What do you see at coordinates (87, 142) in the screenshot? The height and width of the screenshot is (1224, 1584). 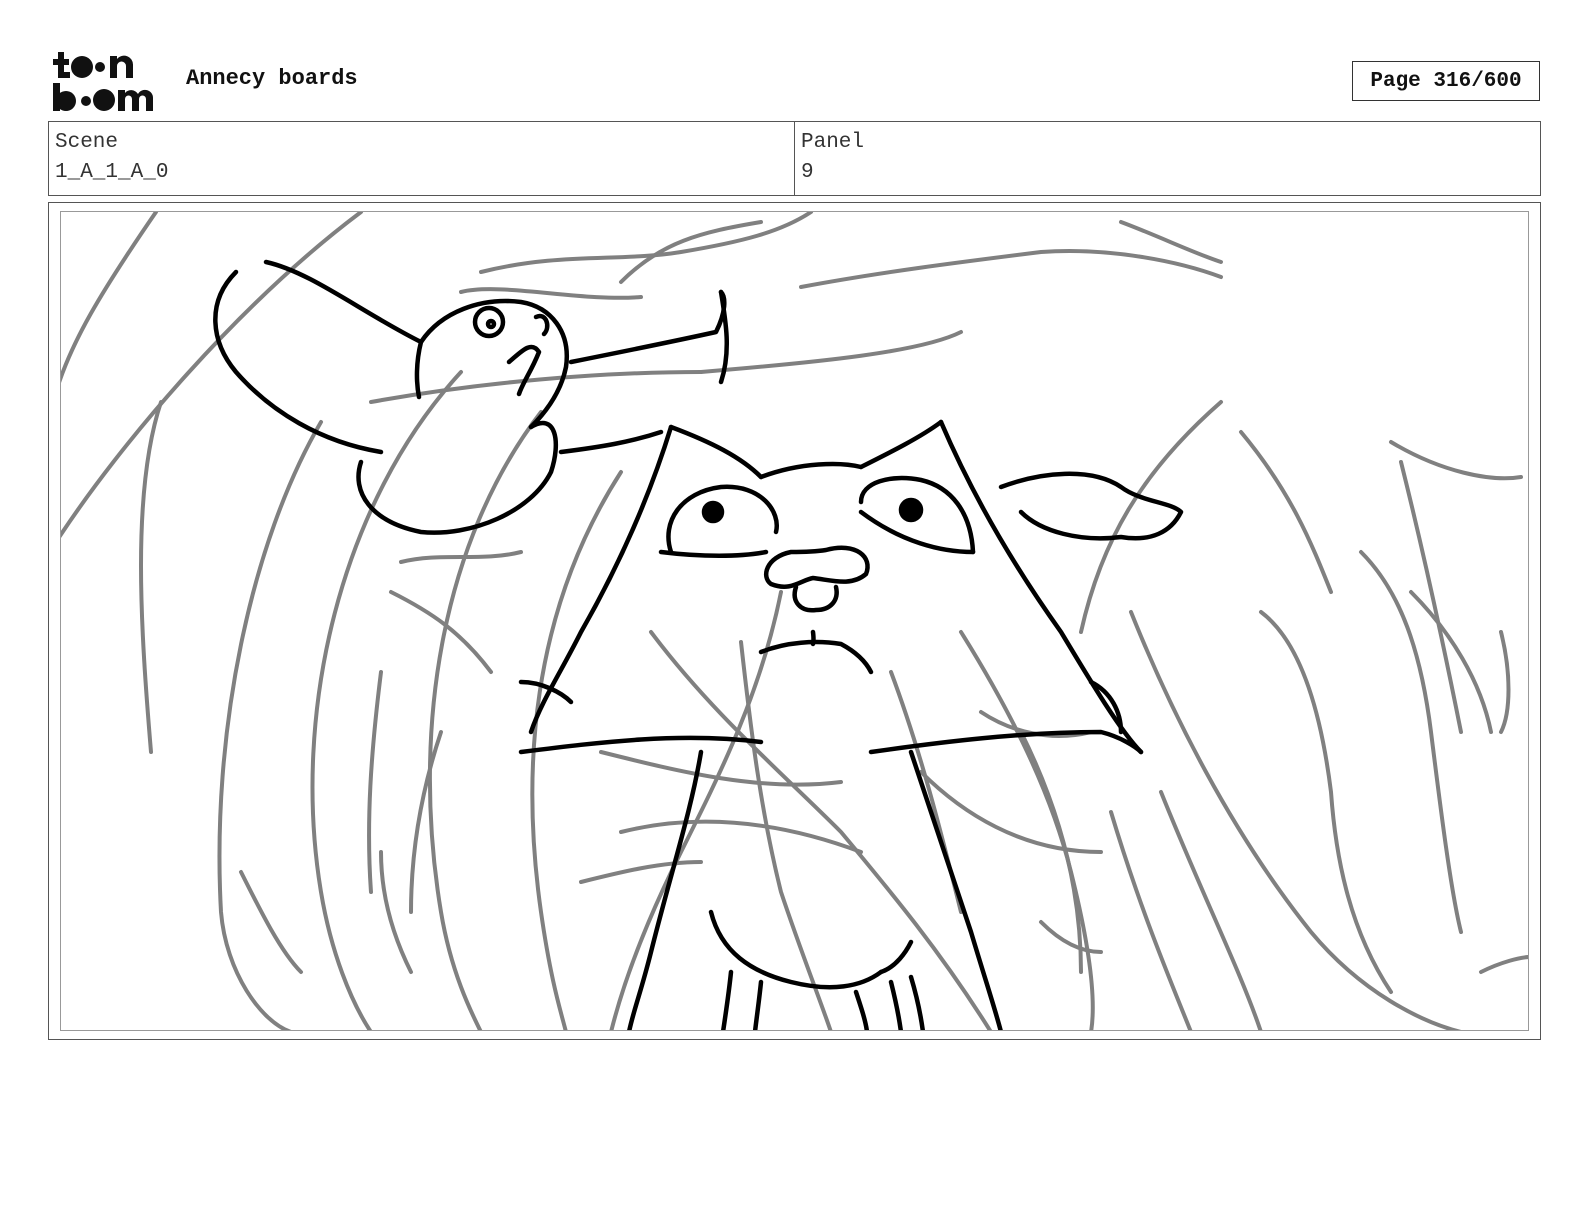 I see `scene-label: Scene` at bounding box center [87, 142].